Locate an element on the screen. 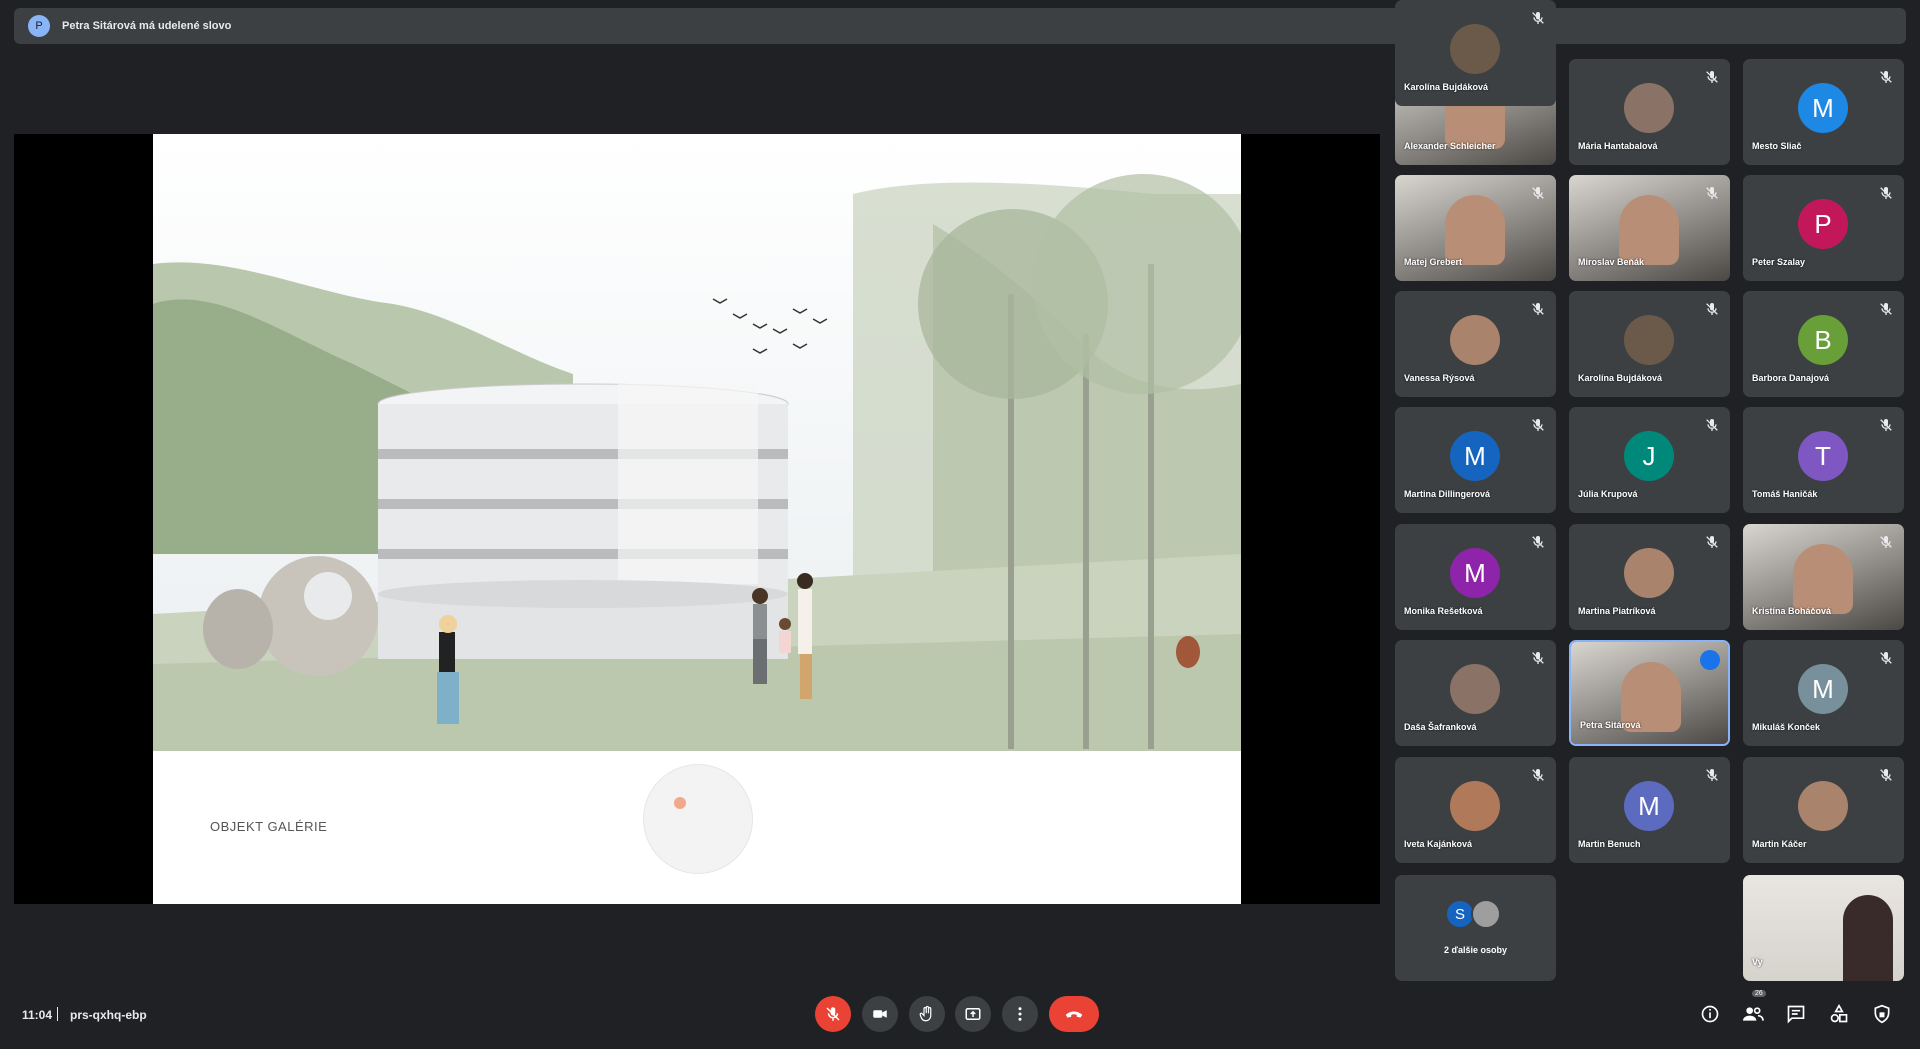 The image size is (1920, 1049). slide-caption: OBJEKT GALÉRIE is located at coordinates (269, 826).